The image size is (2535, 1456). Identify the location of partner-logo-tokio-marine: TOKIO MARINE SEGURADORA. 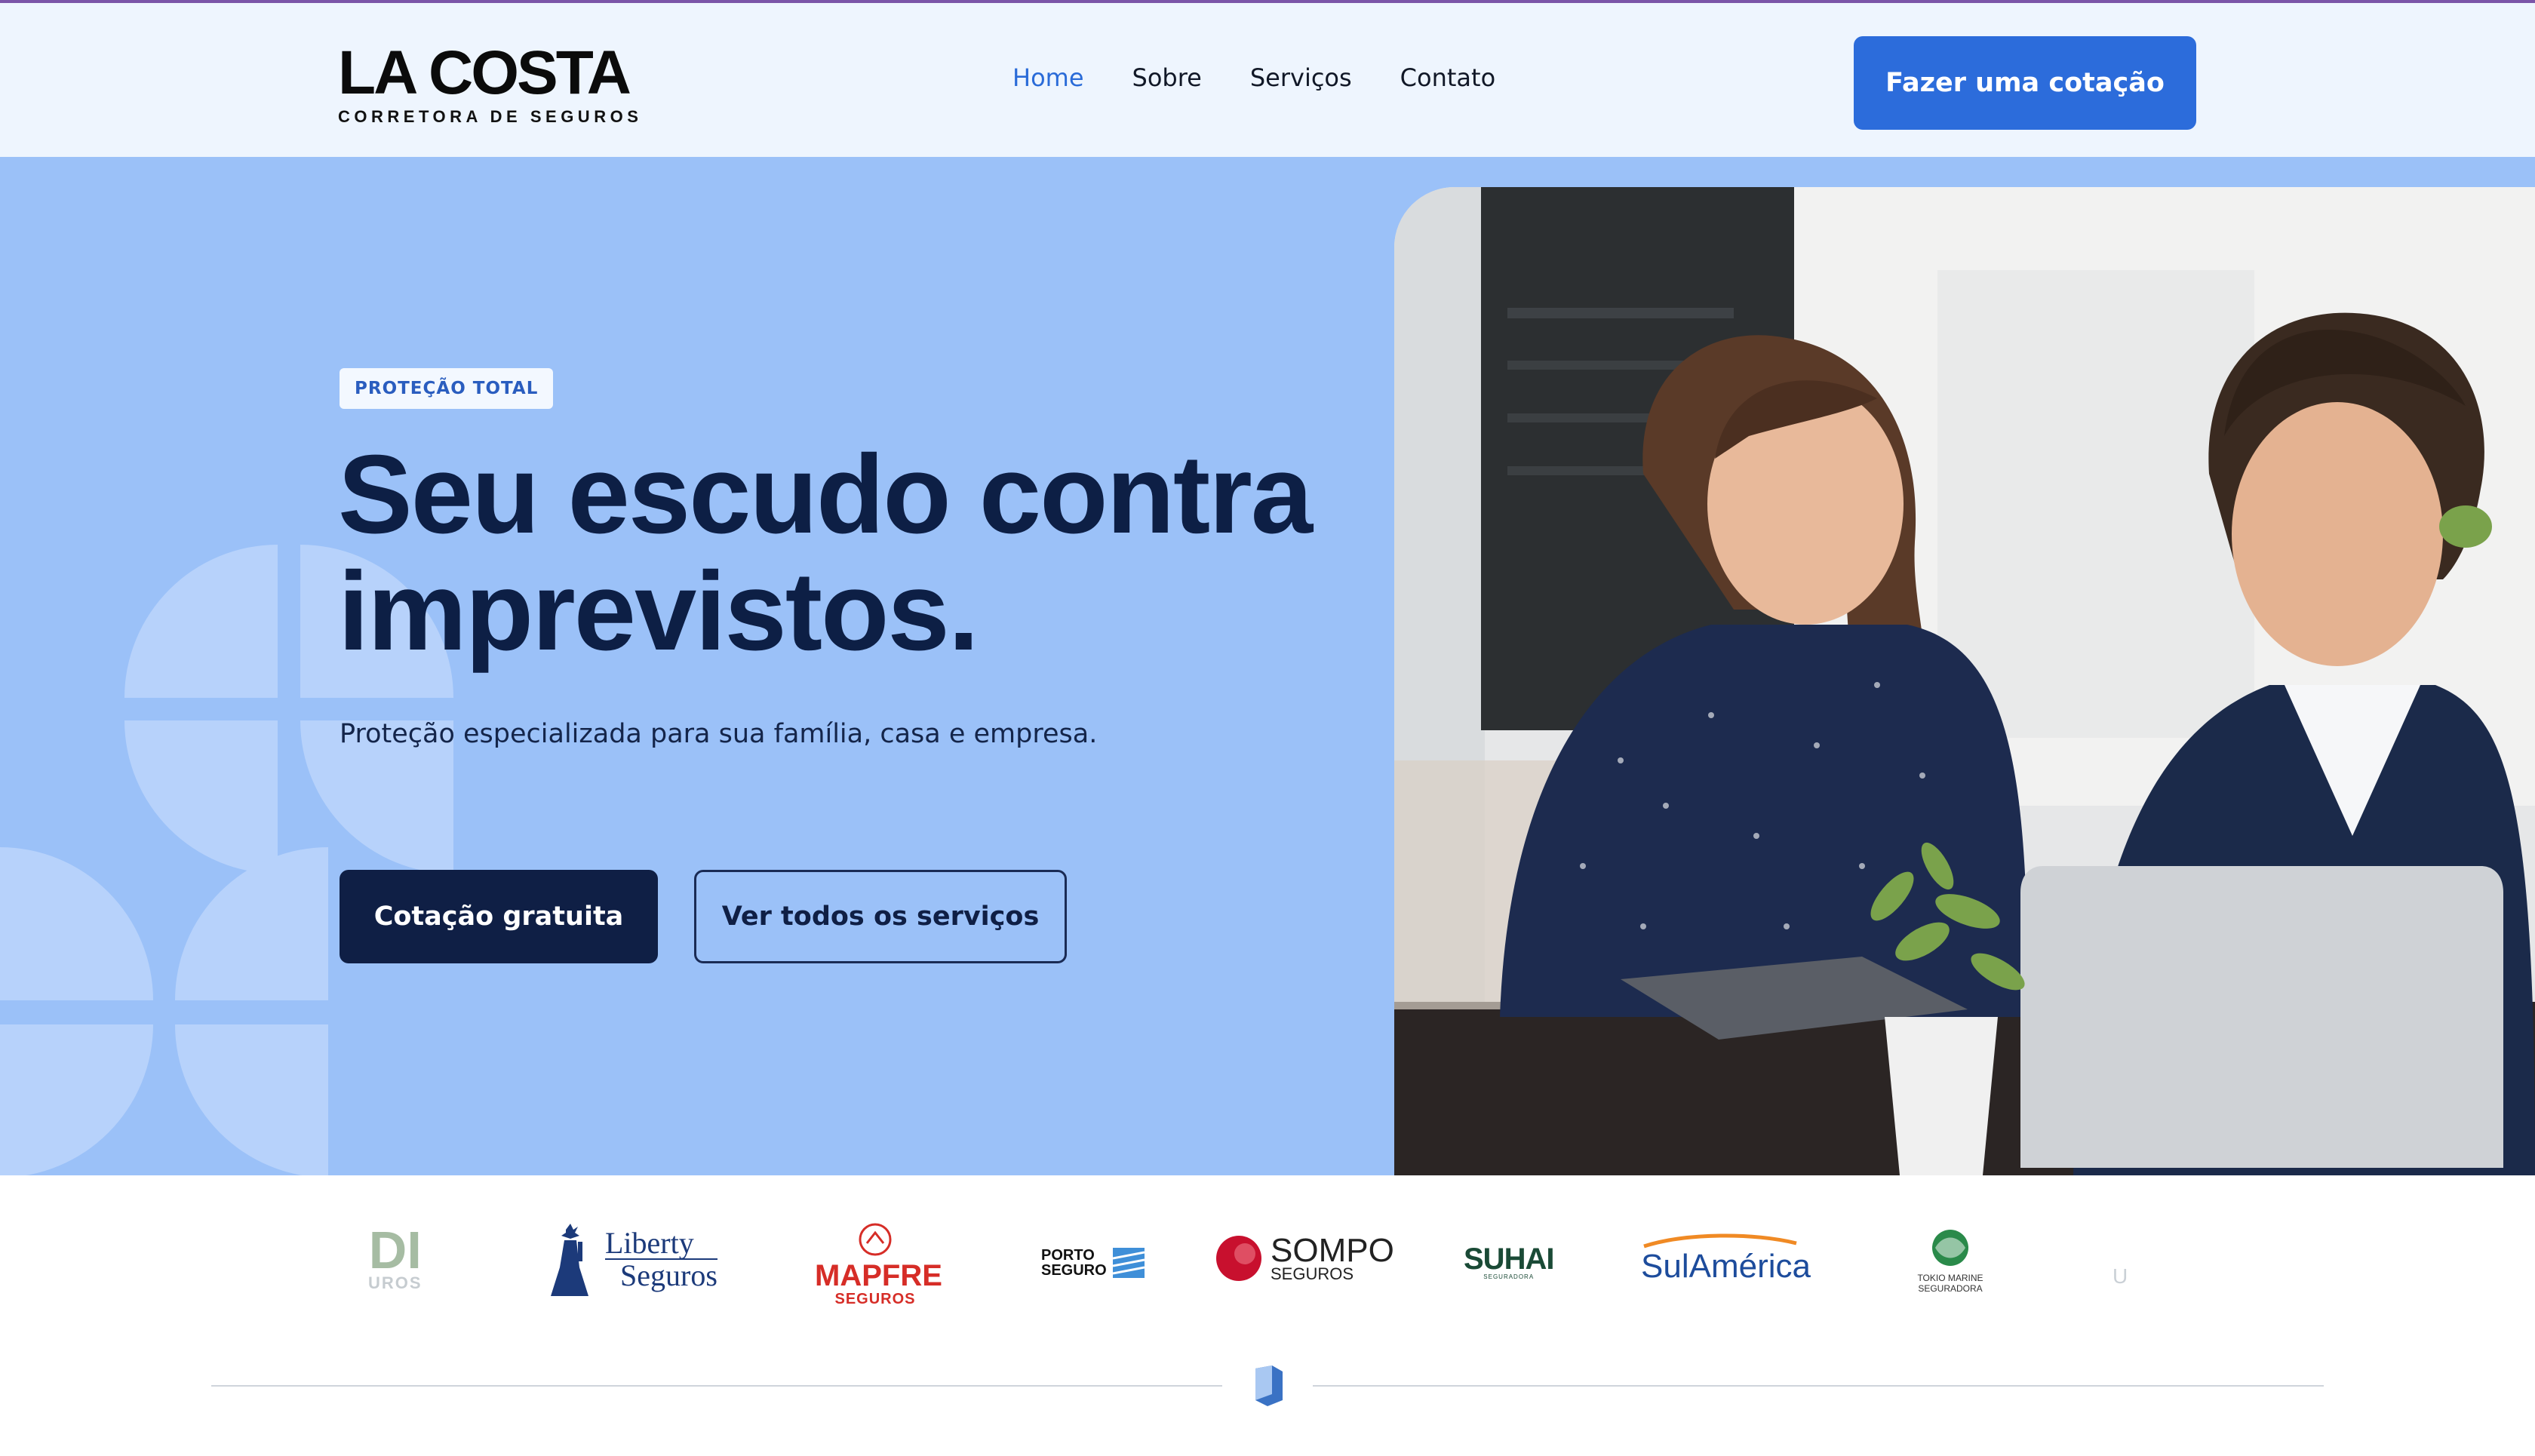
(1951, 1260).